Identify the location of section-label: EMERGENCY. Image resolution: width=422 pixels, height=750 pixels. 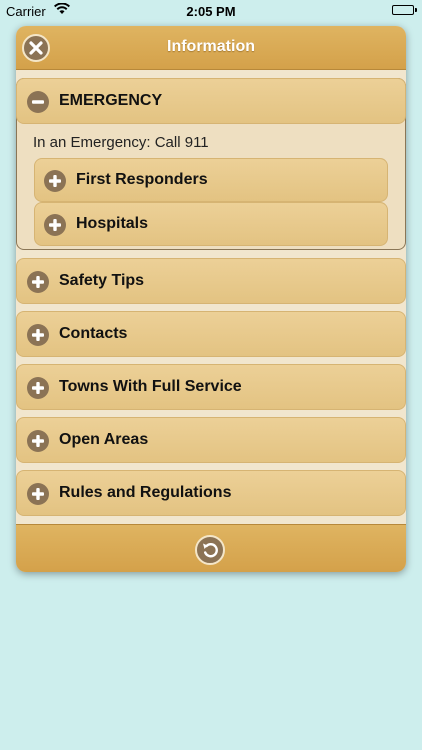
(111, 100).